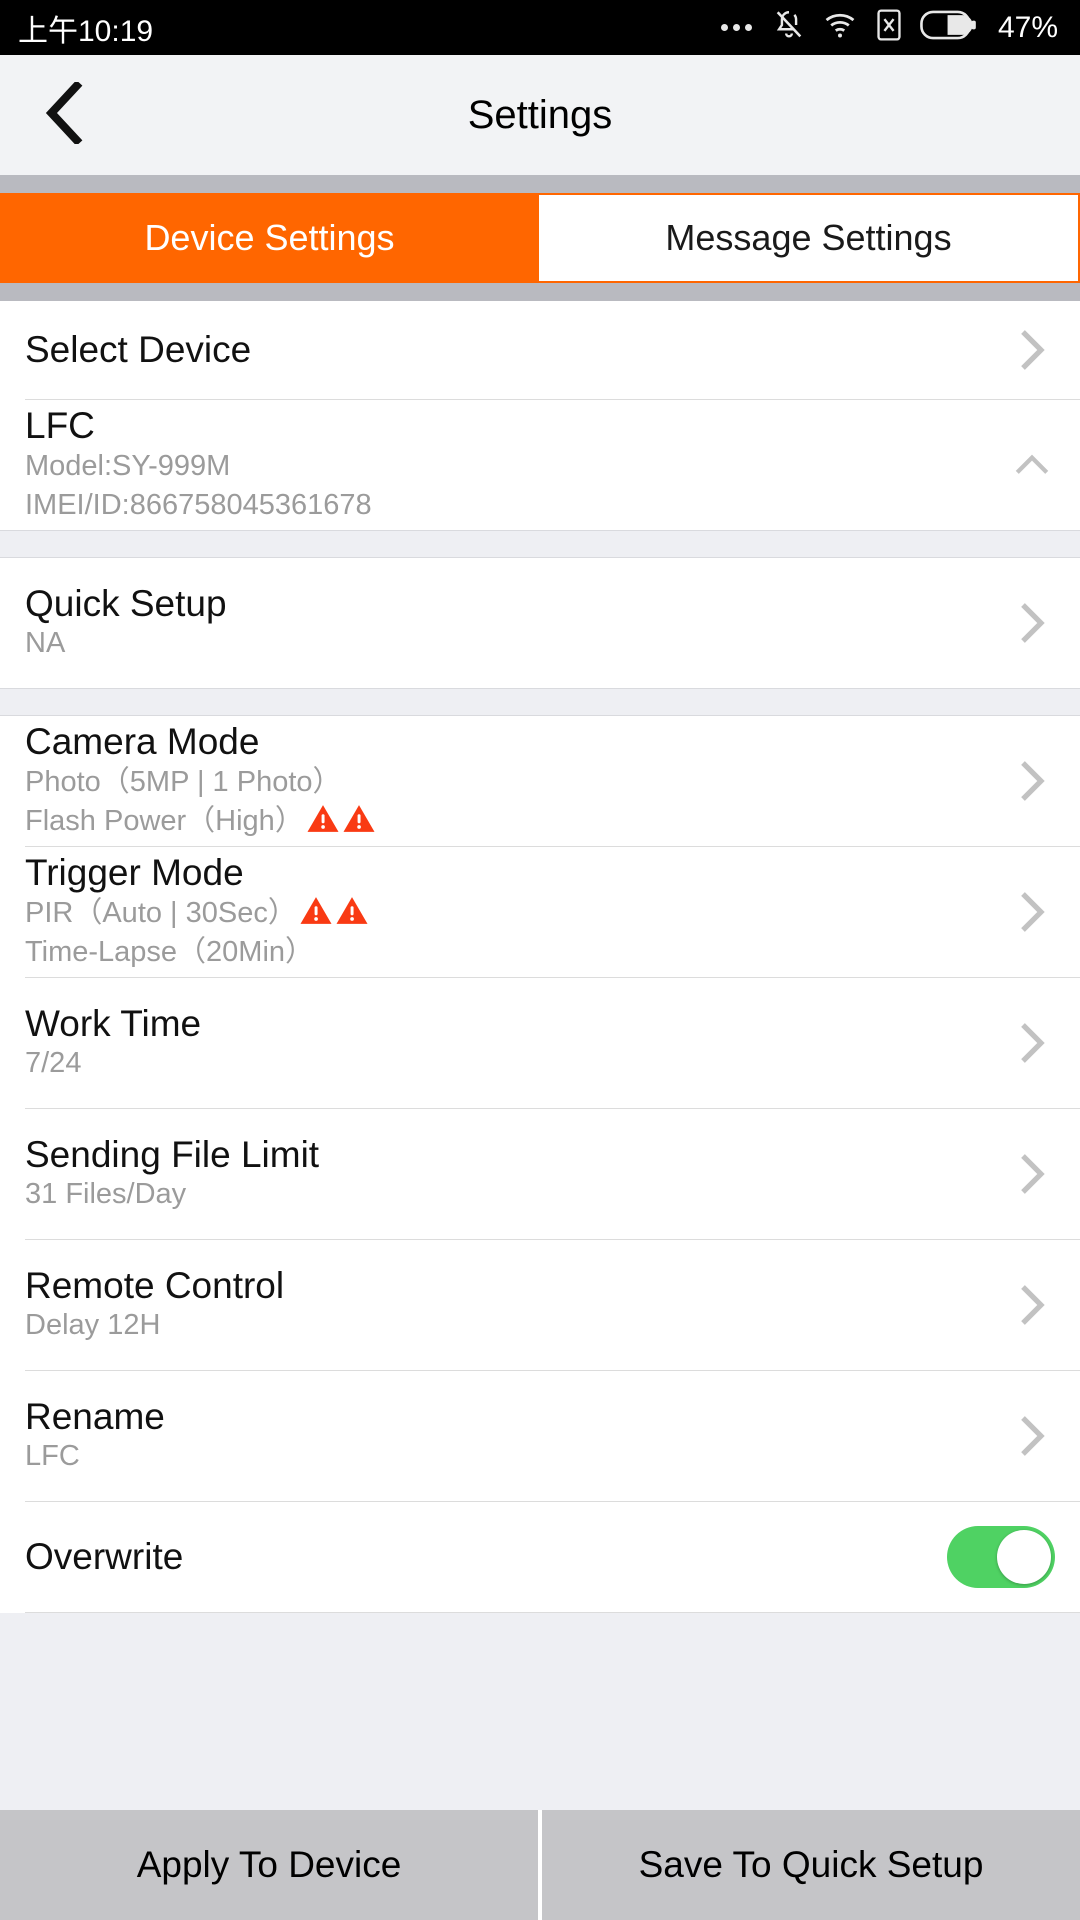 The width and height of the screenshot is (1080, 1920). Describe the element at coordinates (113, 1023) in the screenshot. I see `work-time-label: Work Time` at that location.